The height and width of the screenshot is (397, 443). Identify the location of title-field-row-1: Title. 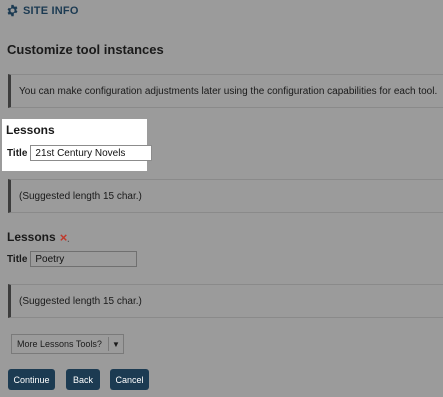
(80, 153).